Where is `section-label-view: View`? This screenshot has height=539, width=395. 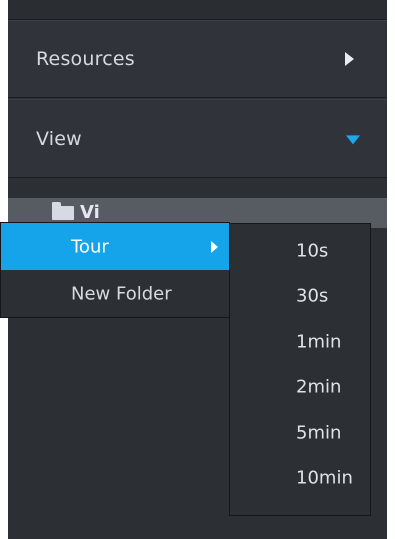
section-label-view: View is located at coordinates (59, 138).